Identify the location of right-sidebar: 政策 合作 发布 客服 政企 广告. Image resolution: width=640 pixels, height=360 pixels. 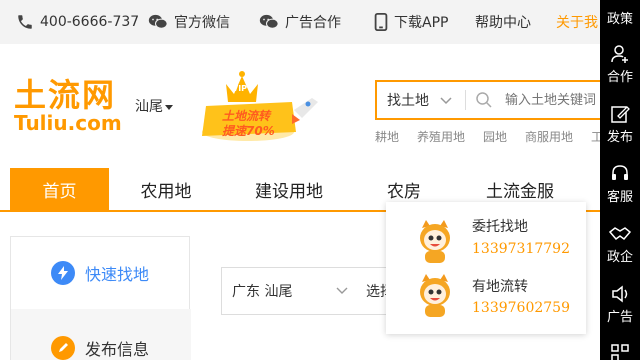
(620, 180).